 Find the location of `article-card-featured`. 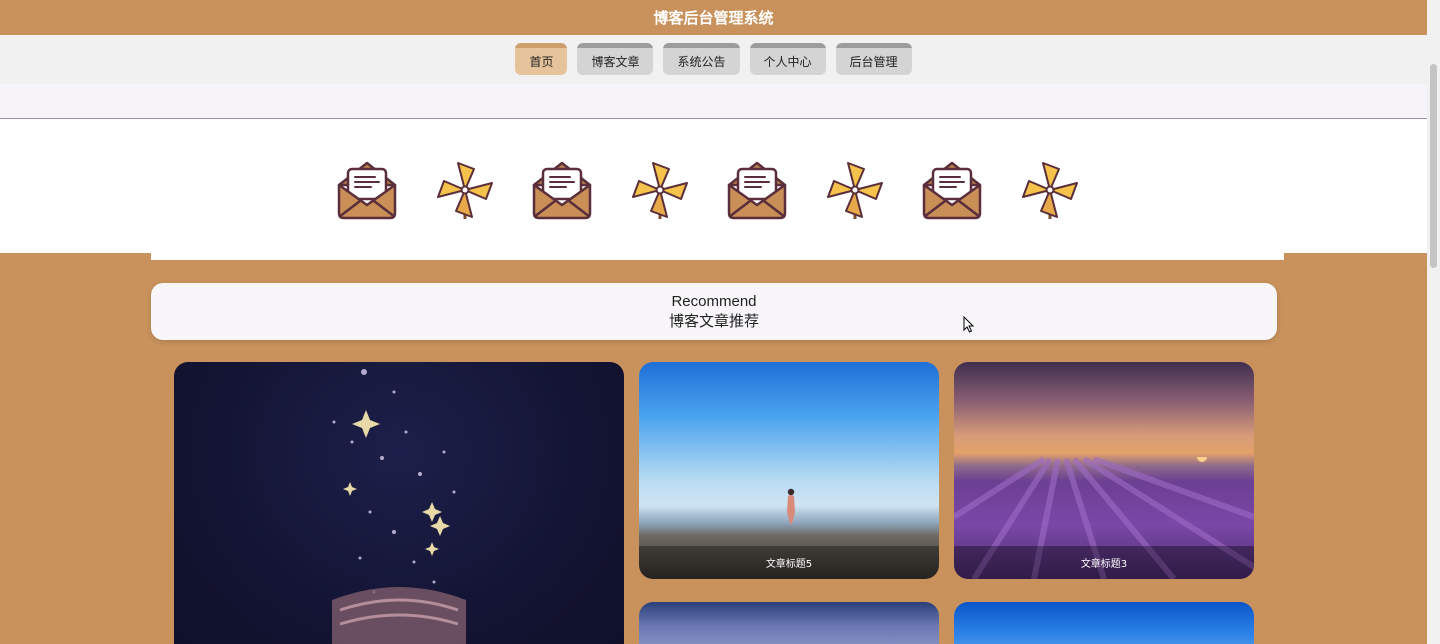

article-card-featured is located at coordinates (399, 503).